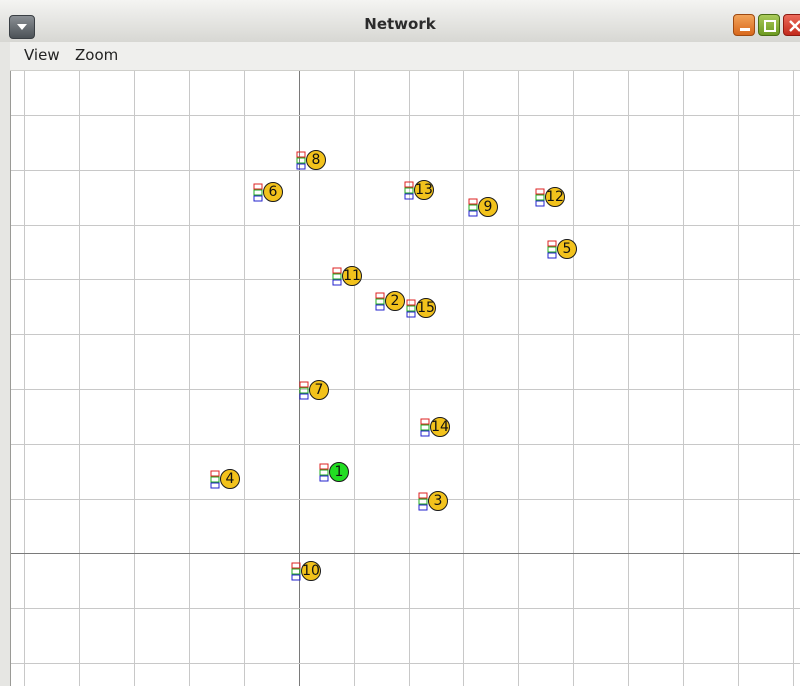 The image size is (800, 686). What do you see at coordinates (488, 207) in the screenshot?
I see `node-label: 9` at bounding box center [488, 207].